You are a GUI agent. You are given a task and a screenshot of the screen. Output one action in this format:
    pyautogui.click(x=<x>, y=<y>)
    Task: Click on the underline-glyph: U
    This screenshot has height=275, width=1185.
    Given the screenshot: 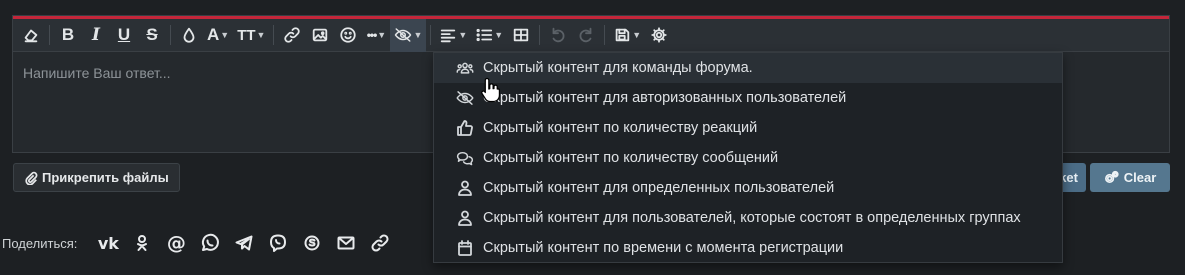 What is the action you would take?
    pyautogui.click(x=124, y=34)
    